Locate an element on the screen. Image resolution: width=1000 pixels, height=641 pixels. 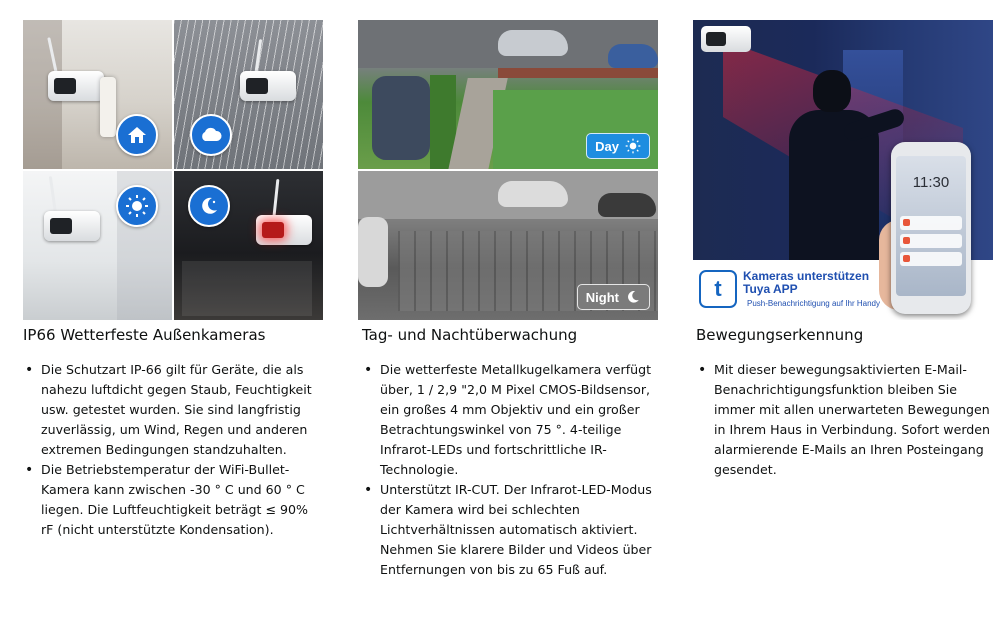
day-label: Day is located at coordinates (618, 146).